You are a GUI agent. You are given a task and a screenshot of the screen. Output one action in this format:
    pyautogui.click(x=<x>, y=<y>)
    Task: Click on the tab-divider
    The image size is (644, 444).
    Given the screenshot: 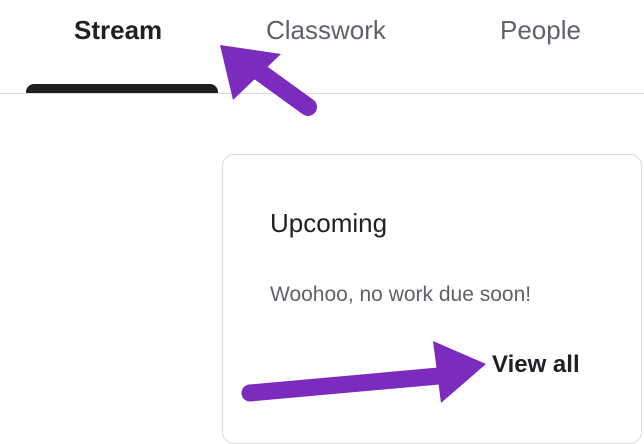 What is the action you would take?
    pyautogui.click(x=322, y=93)
    